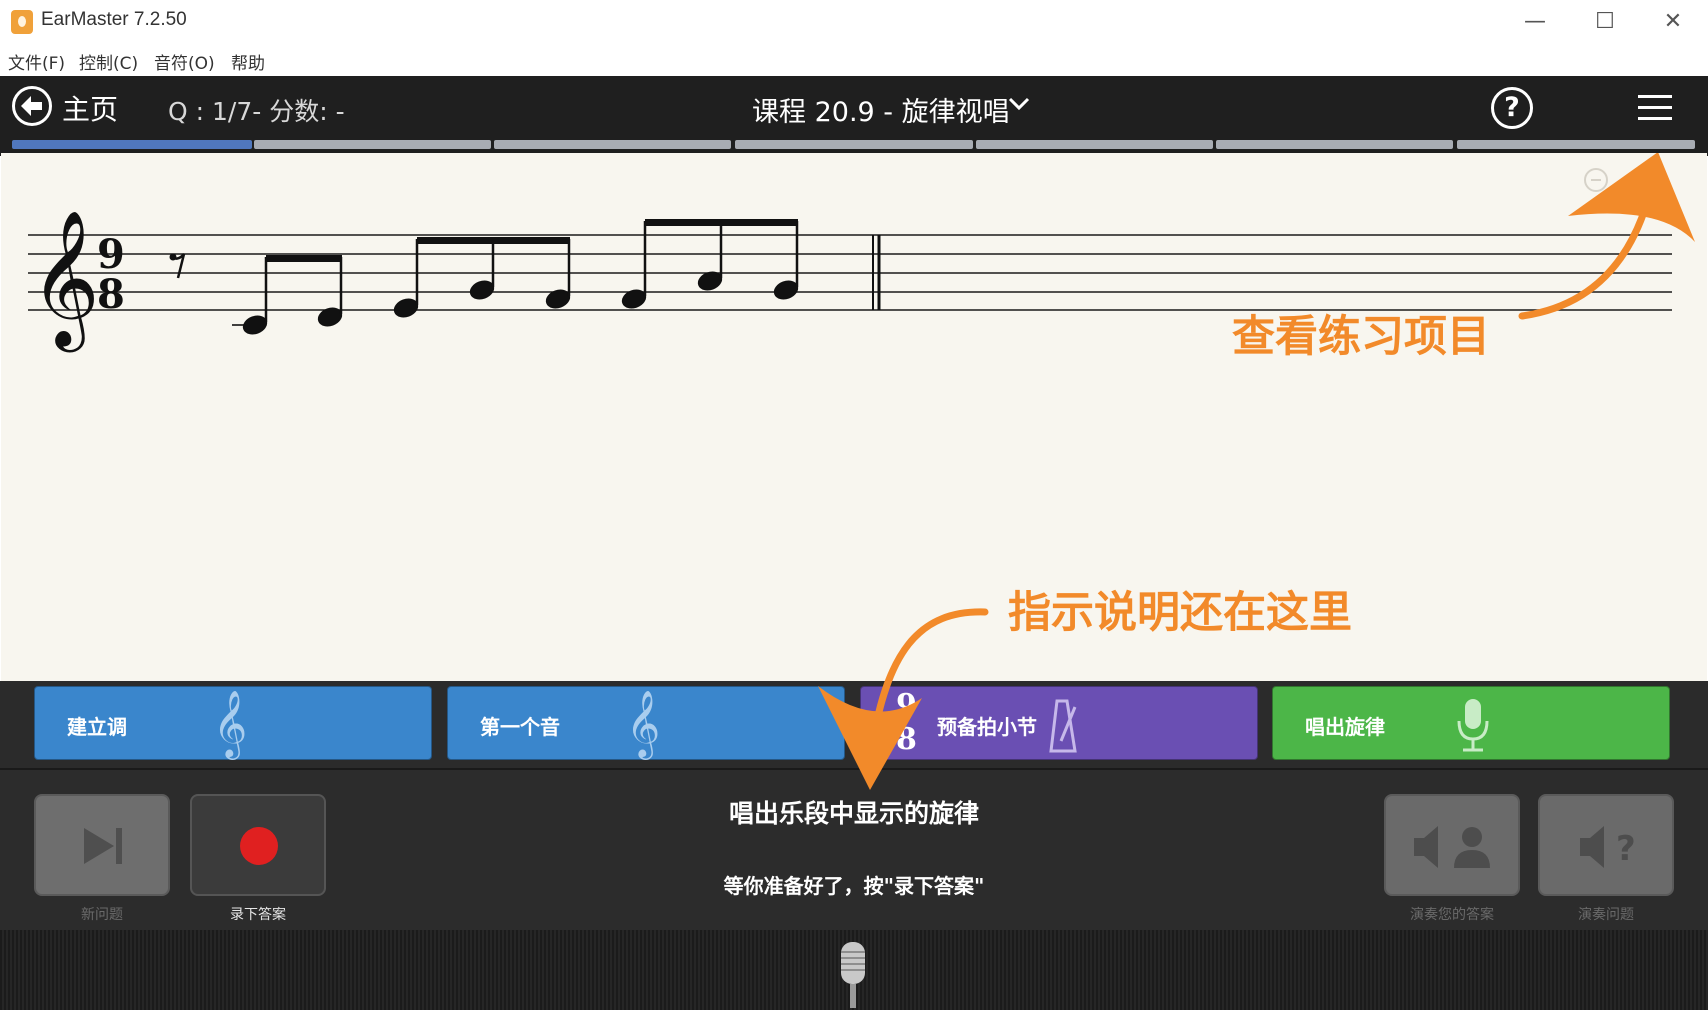 The image size is (1708, 1010). Describe the element at coordinates (1361, 337) in the screenshot. I see `annotation-view-exercises: 查看练习项目` at that location.